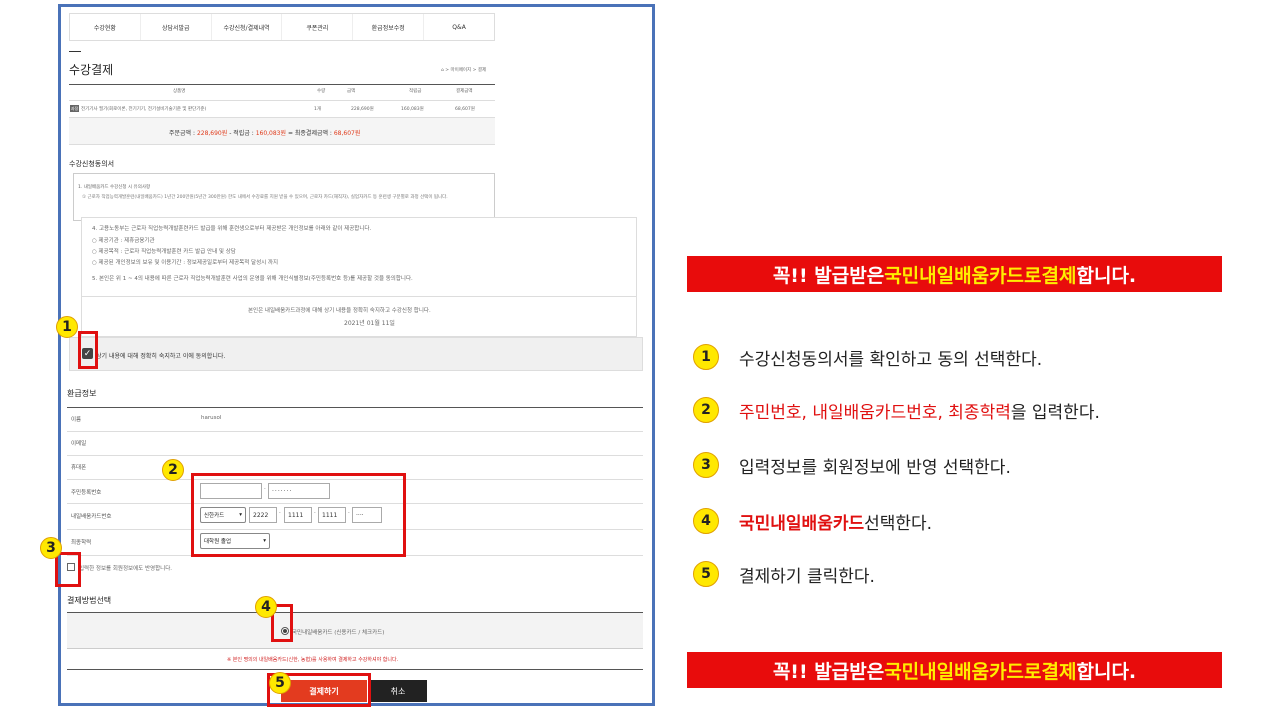 The width and height of the screenshot is (1280, 720). I want to click on step-2-red-text: 주민번호, 내일배움카드번호, 최종학력, so click(875, 412).